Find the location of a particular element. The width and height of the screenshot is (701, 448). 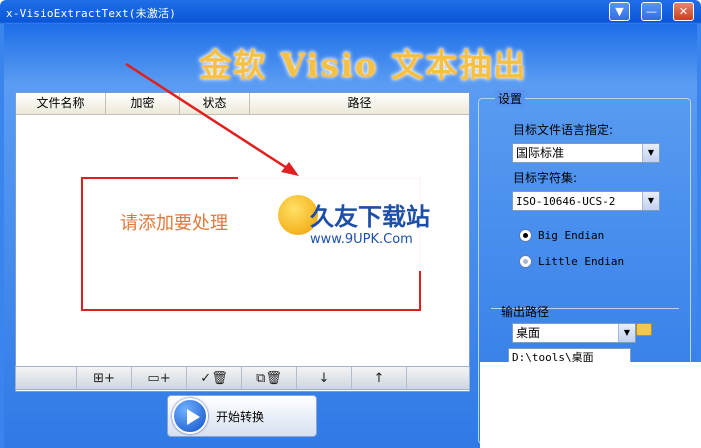

column-encrypted: 加密 is located at coordinates (143, 103).